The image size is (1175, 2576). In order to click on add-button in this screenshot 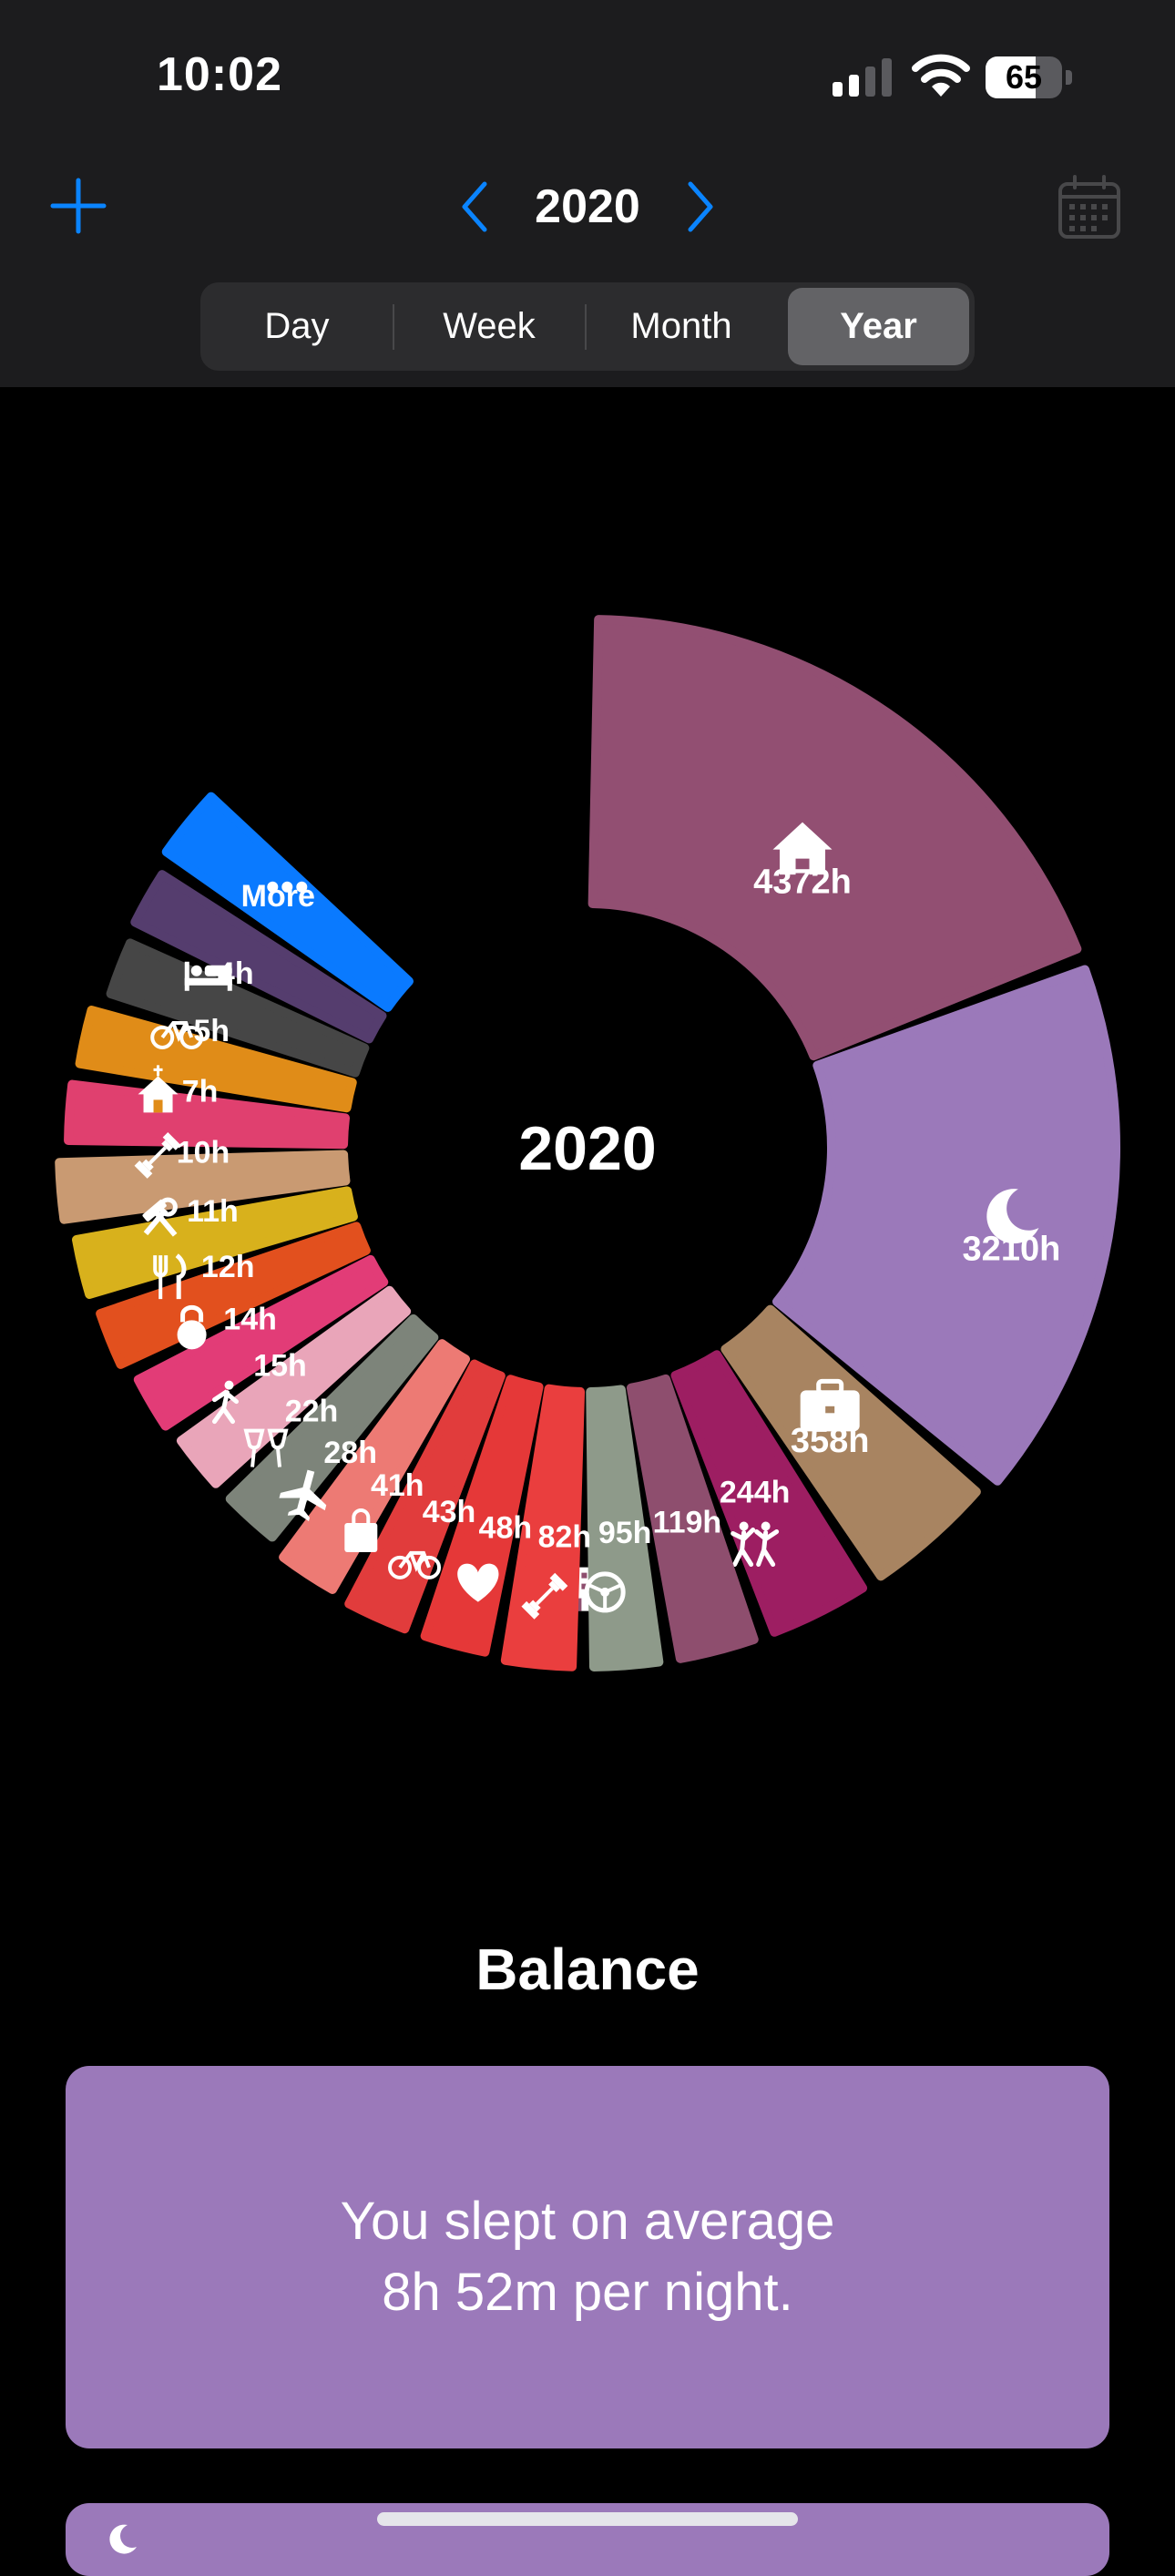, I will do `click(78, 206)`.